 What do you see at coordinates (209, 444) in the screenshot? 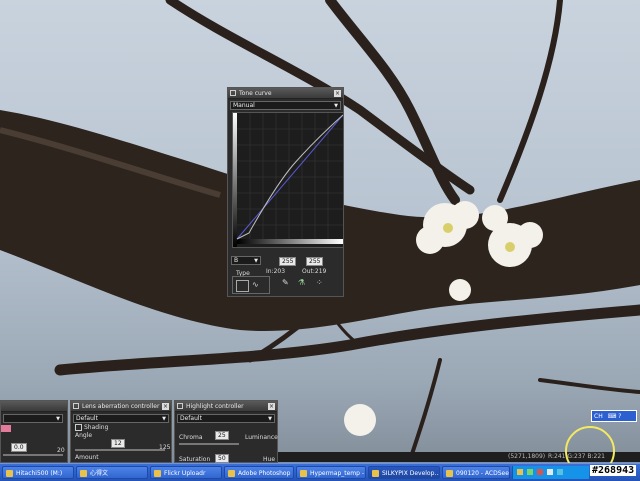
I see `chroma-slider` at bounding box center [209, 444].